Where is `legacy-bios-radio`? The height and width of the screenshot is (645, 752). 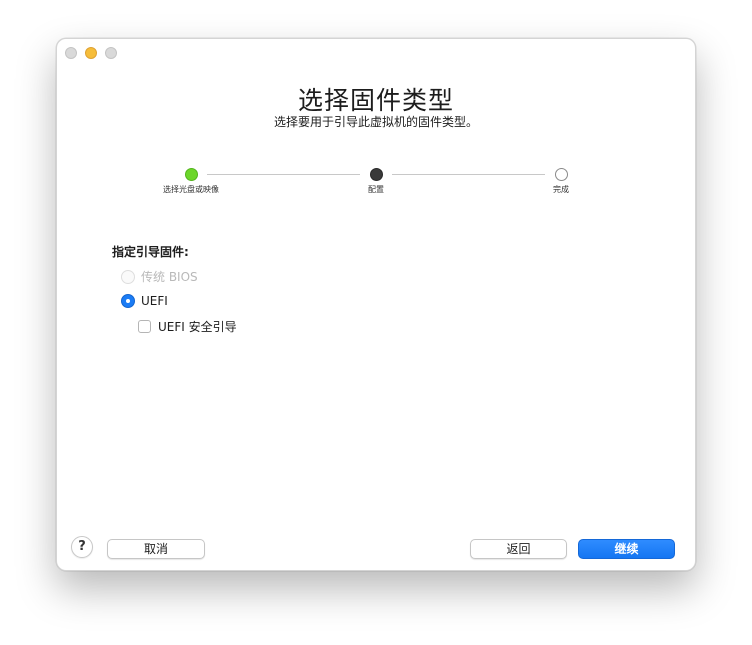
legacy-bios-radio is located at coordinates (128, 276).